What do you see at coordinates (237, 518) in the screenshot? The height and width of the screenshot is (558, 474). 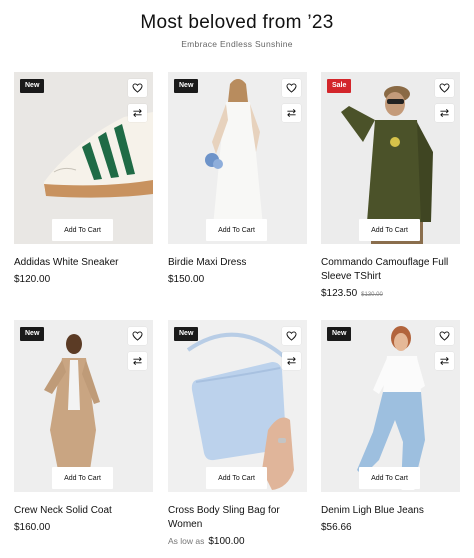 I see `product-name: Cross Body Sling Bag for Women` at bounding box center [237, 518].